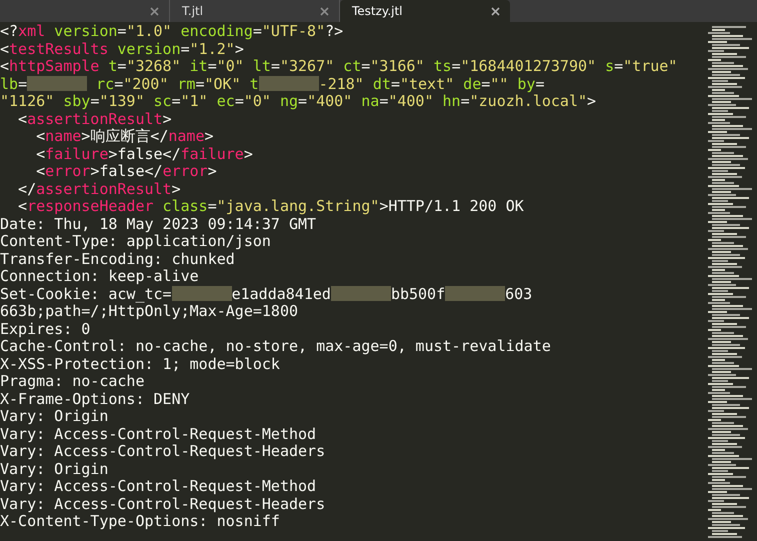 The width and height of the screenshot is (757, 541). What do you see at coordinates (99, 277) in the screenshot?
I see `code-line: Connection: keep-alive` at bounding box center [99, 277].